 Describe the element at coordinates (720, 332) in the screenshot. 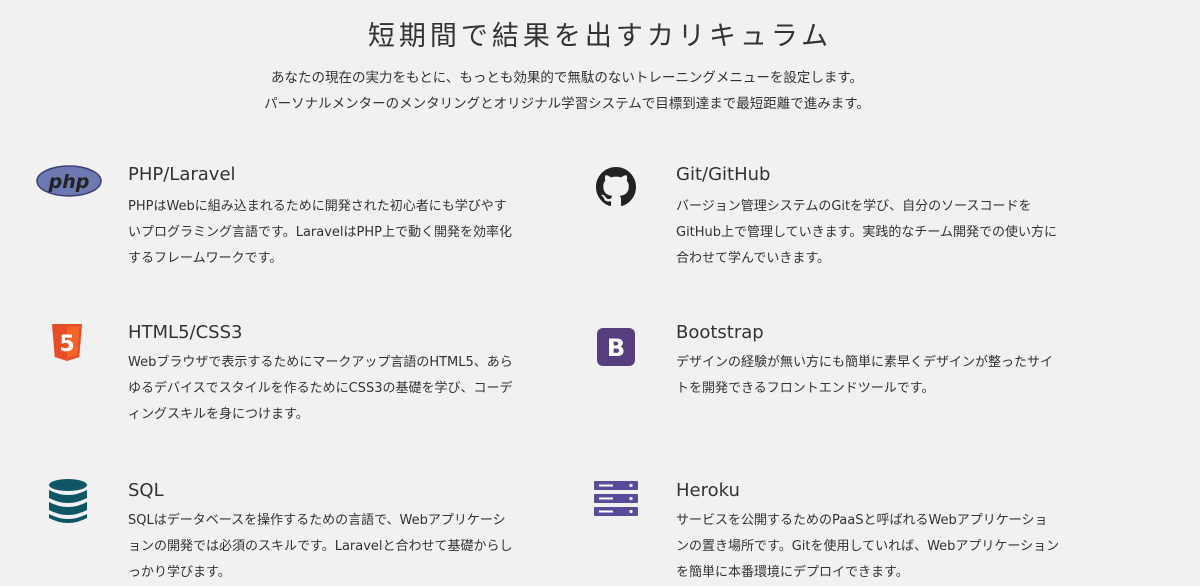

I see `course-title: Bootstrap` at that location.